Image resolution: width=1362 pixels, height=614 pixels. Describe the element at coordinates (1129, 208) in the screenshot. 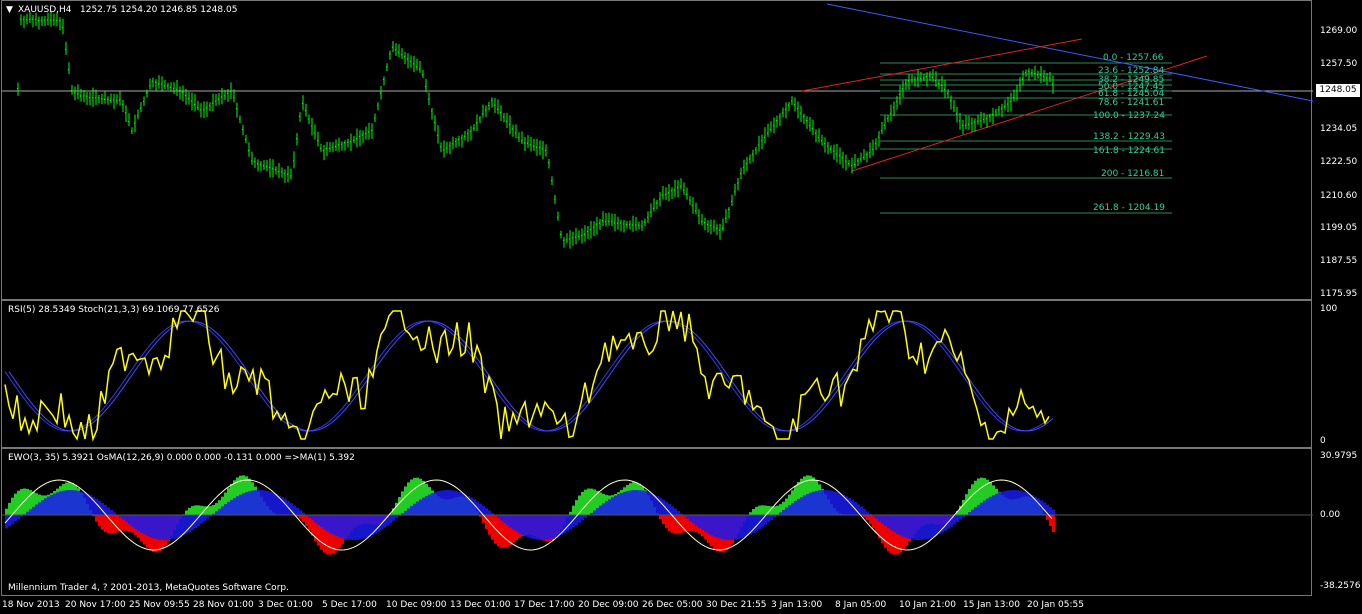

I see `fib-label: 261.8 - 1204.19` at that location.